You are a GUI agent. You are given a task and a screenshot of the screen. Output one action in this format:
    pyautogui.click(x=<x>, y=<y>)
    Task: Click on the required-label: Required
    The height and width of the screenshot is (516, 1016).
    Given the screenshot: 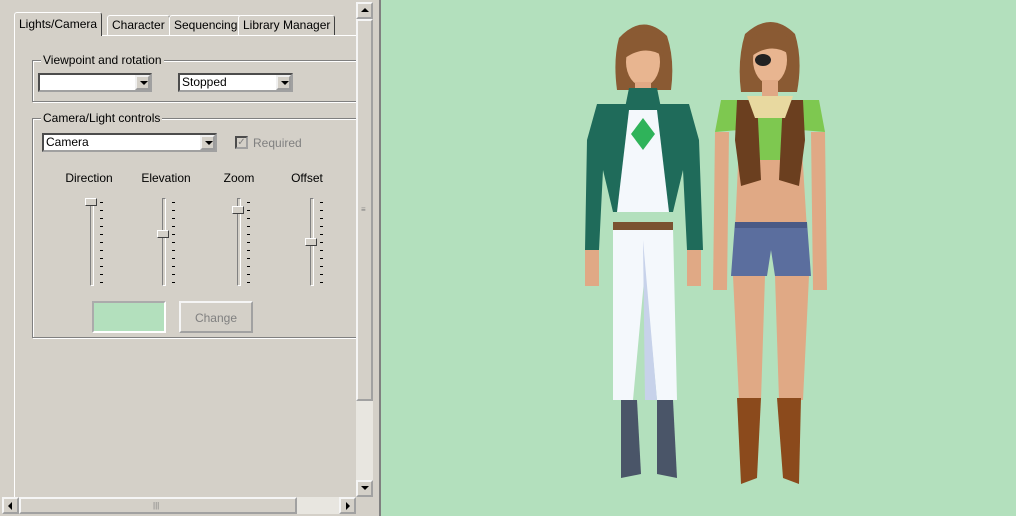 What is the action you would take?
    pyautogui.click(x=277, y=143)
    